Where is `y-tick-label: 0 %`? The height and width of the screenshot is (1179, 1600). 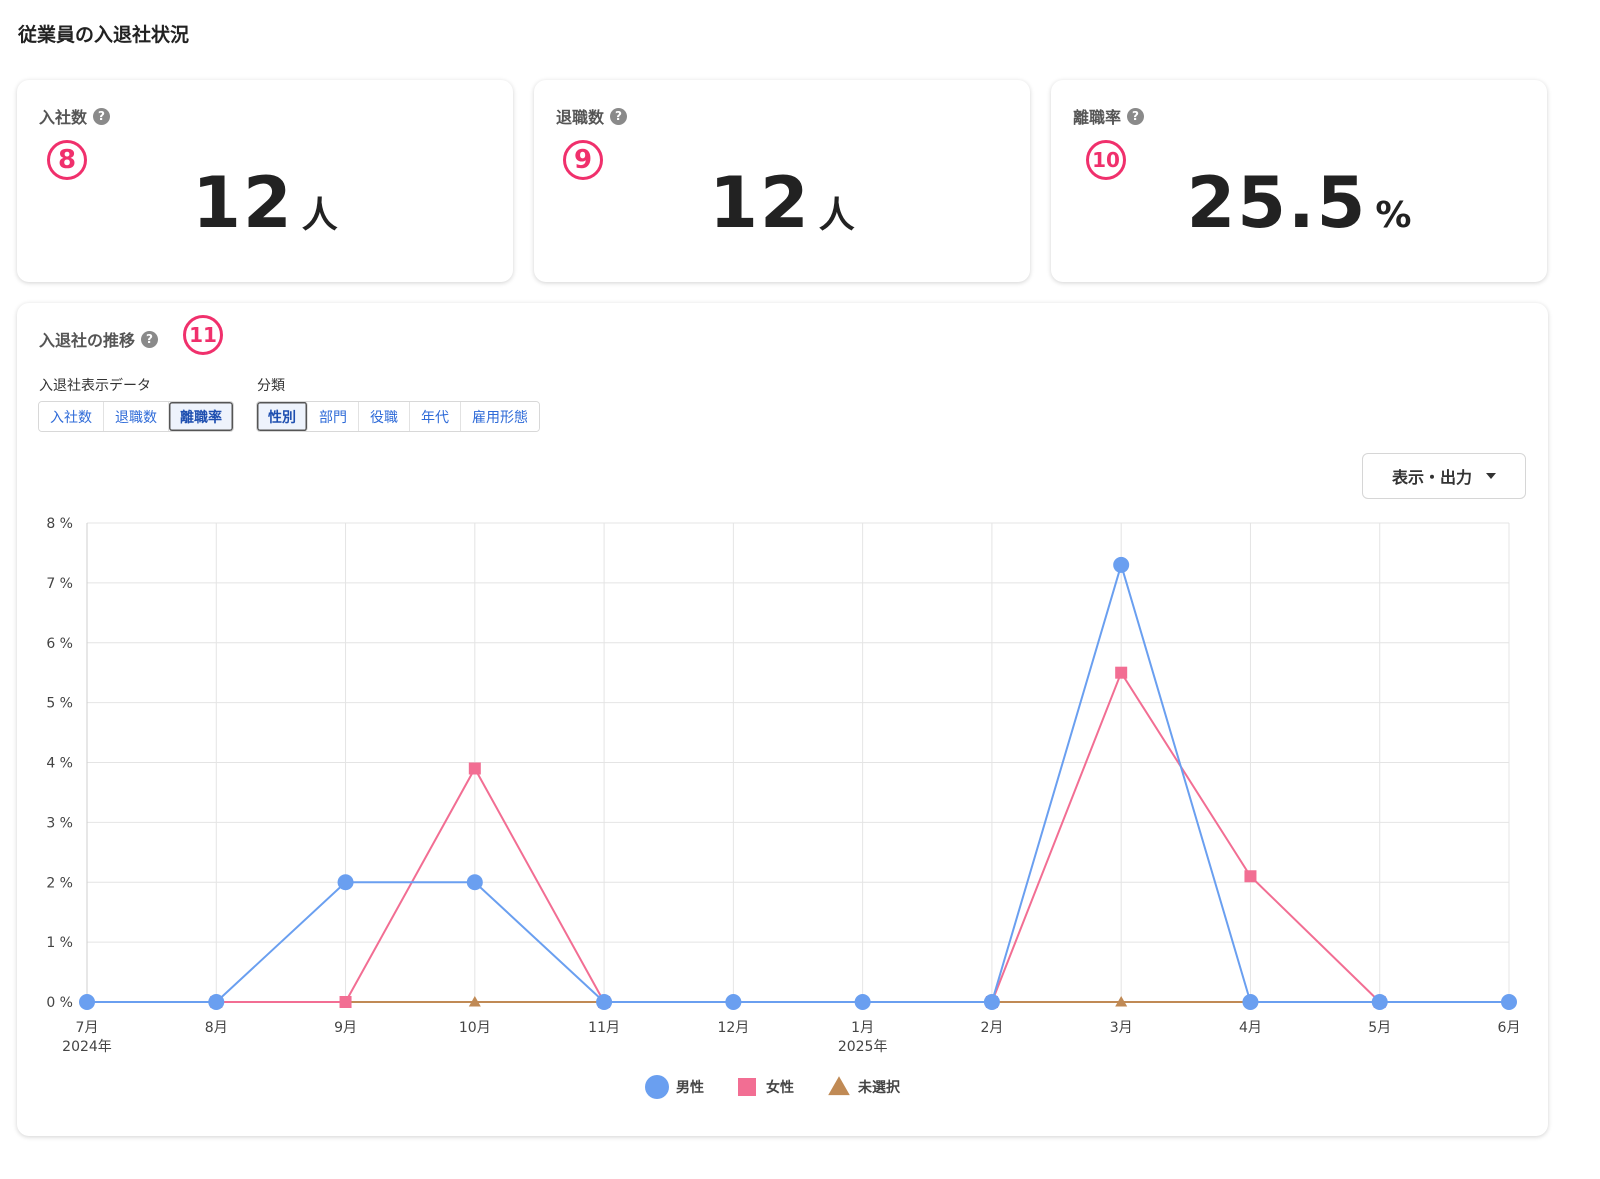 y-tick-label: 0 % is located at coordinates (59, 1003).